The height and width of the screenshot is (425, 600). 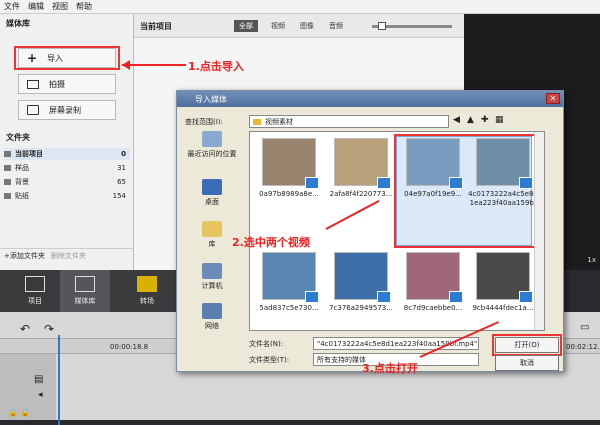 I want to click on scrollbar, so click(x=539, y=231).